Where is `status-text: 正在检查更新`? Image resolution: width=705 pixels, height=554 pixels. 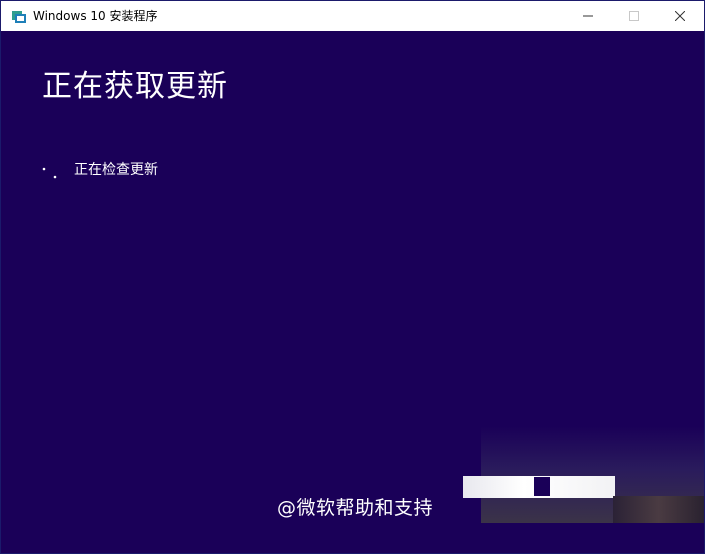
status-text: 正在检查更新 is located at coordinates (116, 170).